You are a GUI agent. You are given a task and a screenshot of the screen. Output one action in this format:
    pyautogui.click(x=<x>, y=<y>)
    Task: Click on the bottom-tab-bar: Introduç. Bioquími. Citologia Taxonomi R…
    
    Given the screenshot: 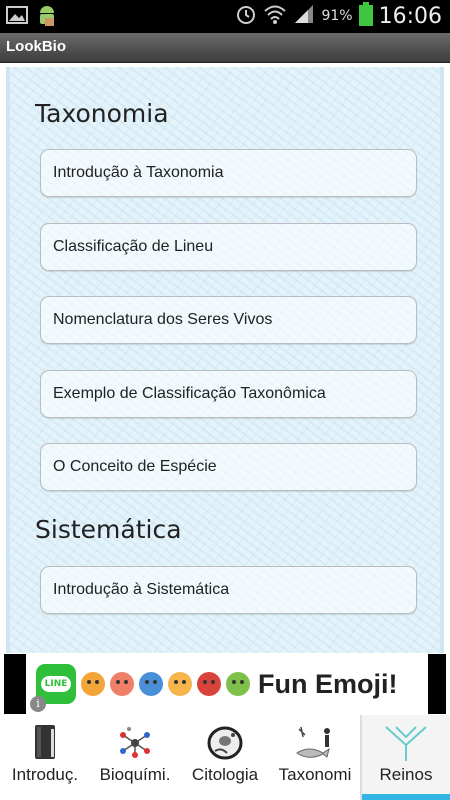 What is the action you would take?
    pyautogui.click(x=225, y=757)
    